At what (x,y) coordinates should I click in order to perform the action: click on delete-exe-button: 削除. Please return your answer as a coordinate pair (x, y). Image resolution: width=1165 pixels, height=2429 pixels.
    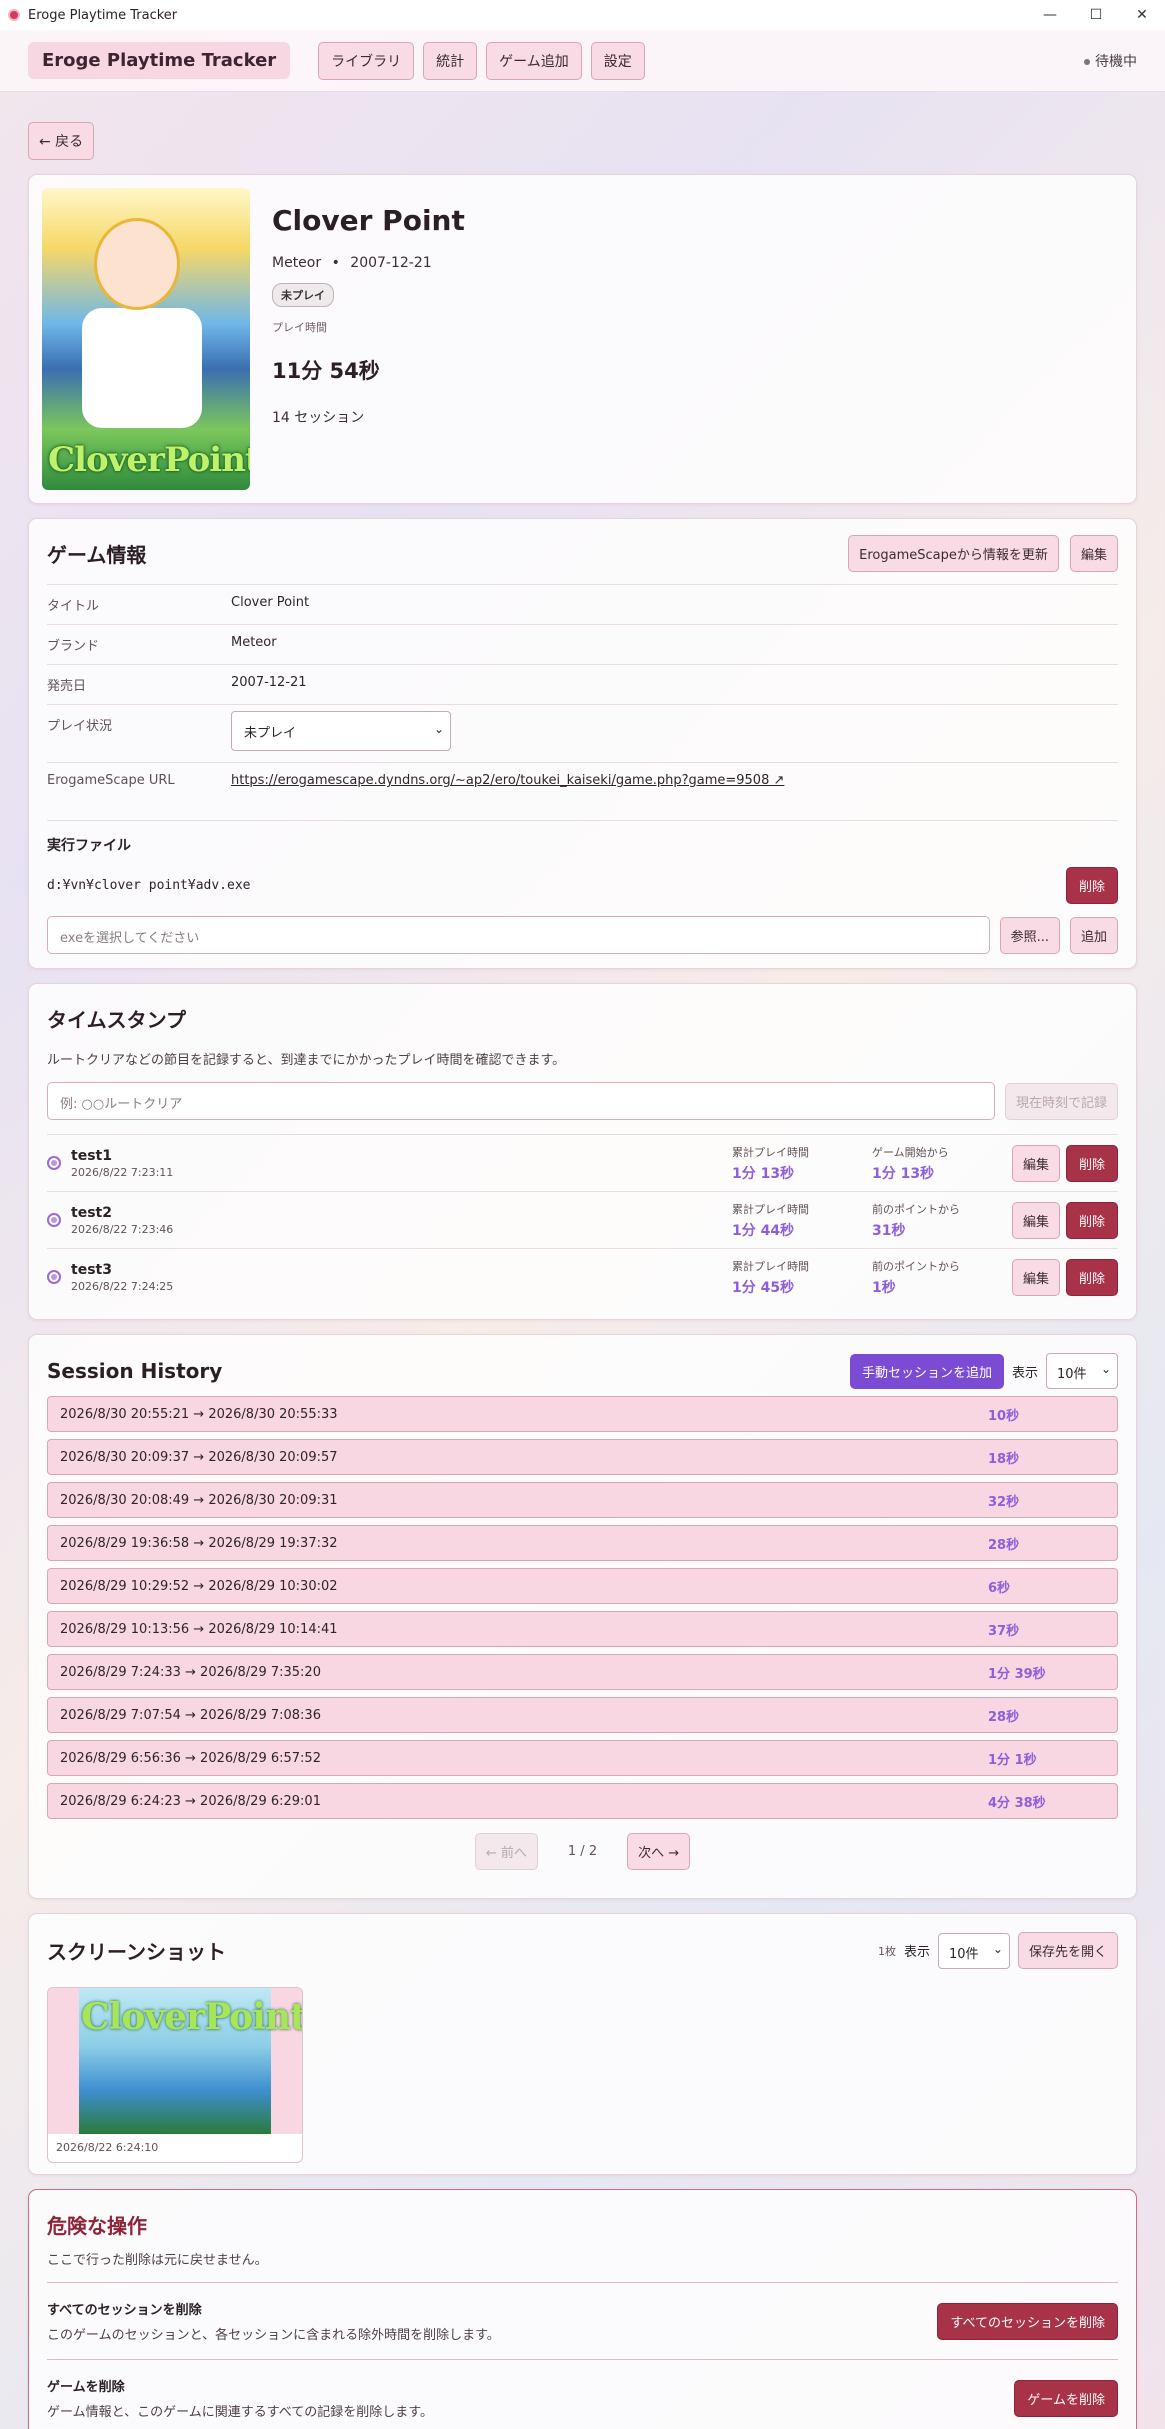
    Looking at the image, I should click on (1091, 885).